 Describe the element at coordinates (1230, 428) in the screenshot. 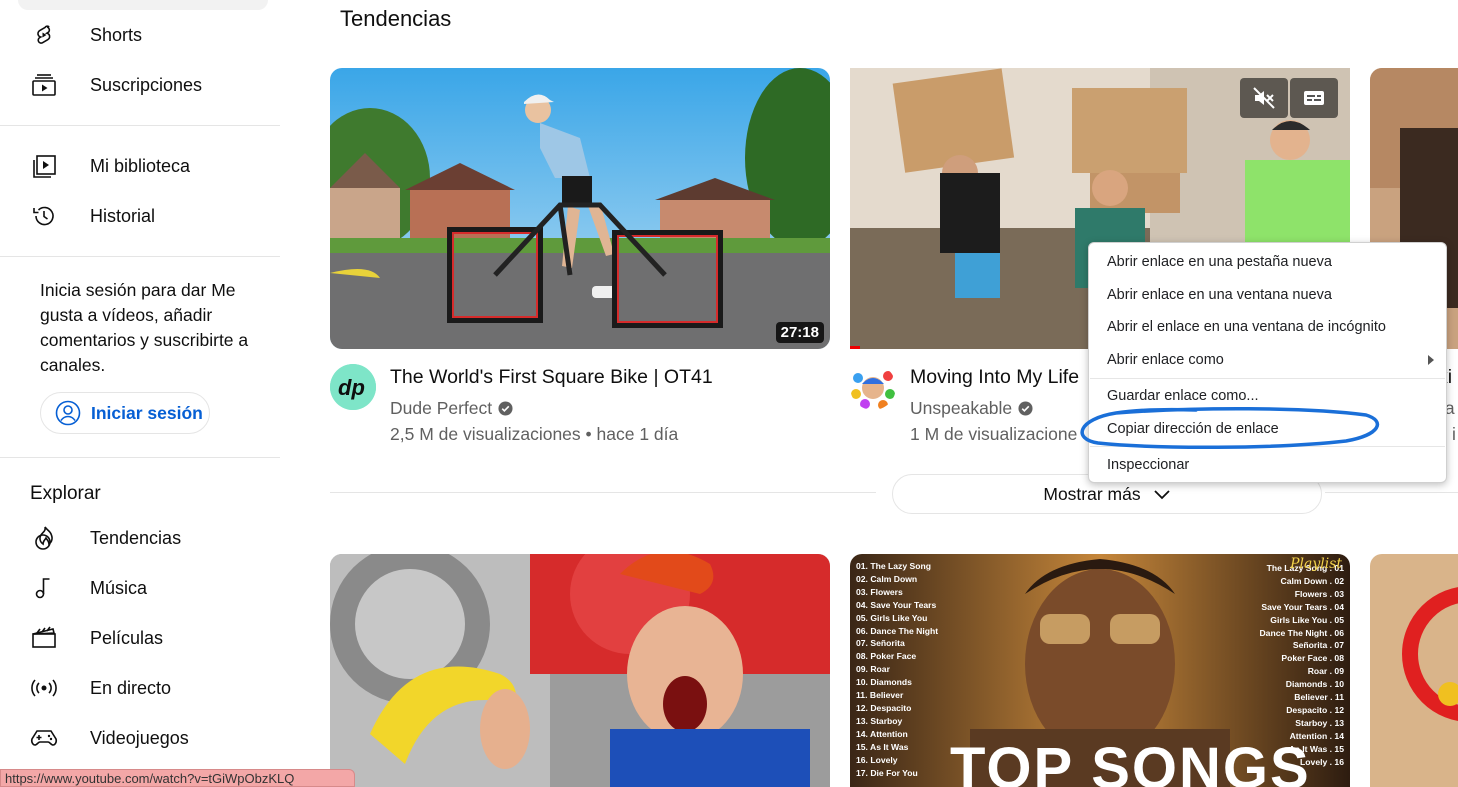

I see `annotation-circle` at that location.